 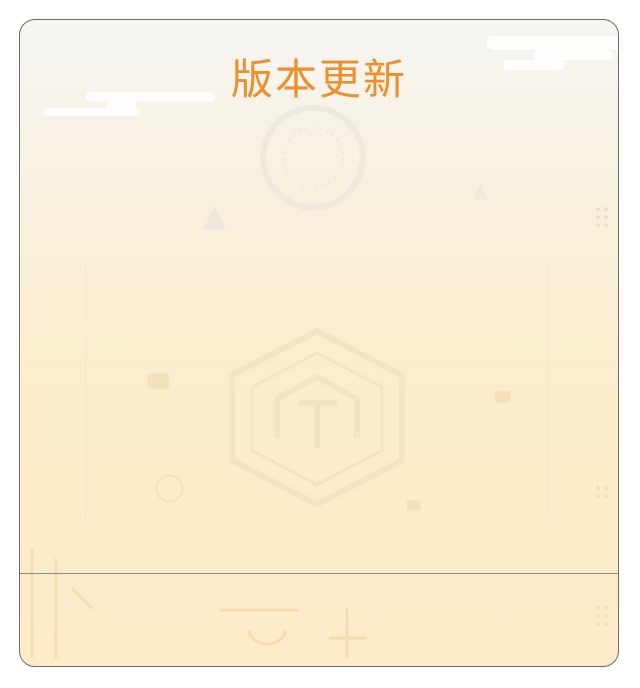 I want to click on triangle-decoration, so click(x=214, y=217).